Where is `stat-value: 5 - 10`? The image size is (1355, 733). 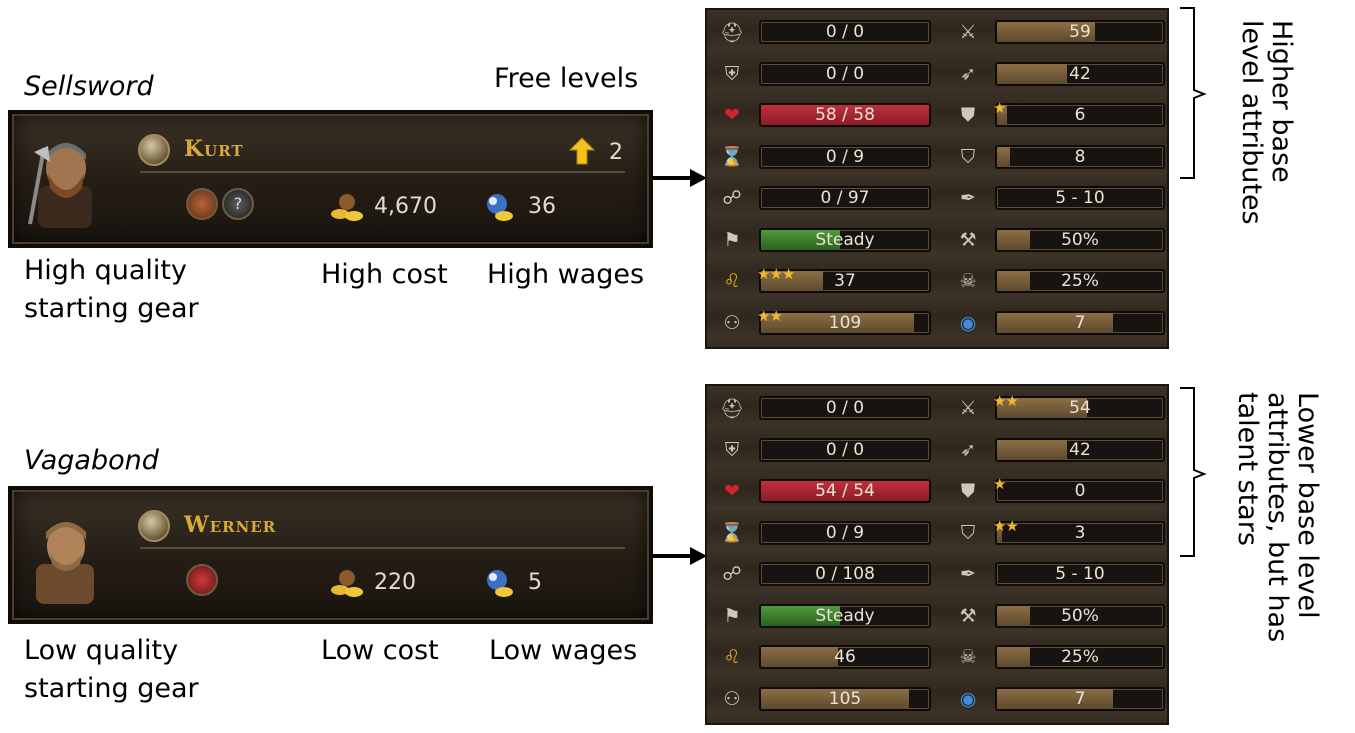
stat-value: 5 - 10 is located at coordinates (1080, 574).